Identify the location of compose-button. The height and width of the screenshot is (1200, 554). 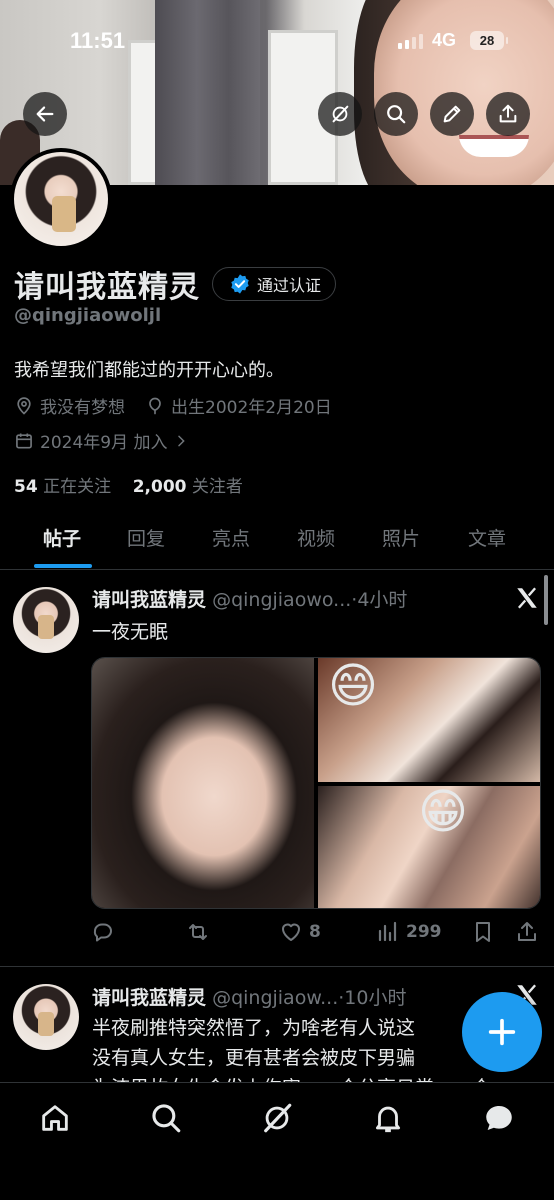
(502, 1032).